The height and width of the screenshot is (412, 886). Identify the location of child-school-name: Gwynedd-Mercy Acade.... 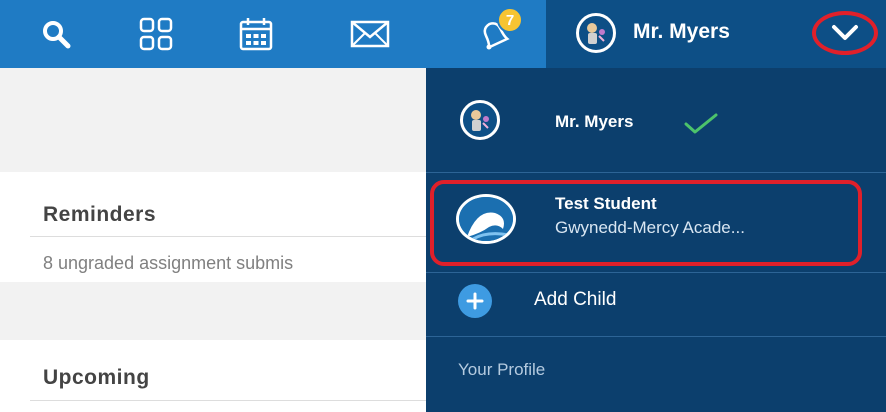
(650, 227).